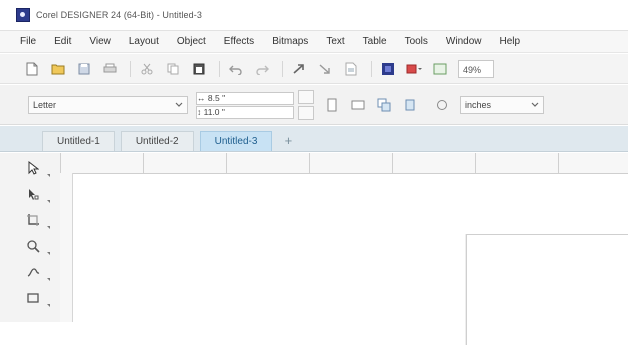 The height and width of the screenshot is (345, 628). I want to click on save-icon, so click(84, 69).